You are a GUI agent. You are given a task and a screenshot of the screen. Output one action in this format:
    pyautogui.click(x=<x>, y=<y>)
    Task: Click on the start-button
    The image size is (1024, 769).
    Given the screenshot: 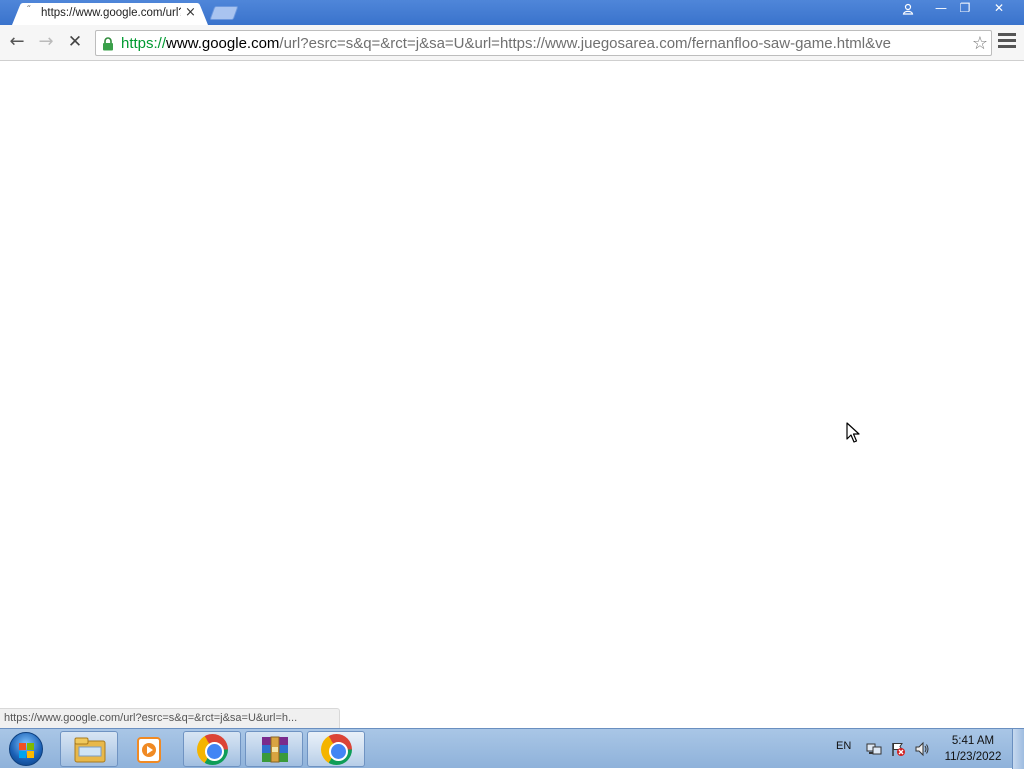 What is the action you would take?
    pyautogui.click(x=26, y=749)
    